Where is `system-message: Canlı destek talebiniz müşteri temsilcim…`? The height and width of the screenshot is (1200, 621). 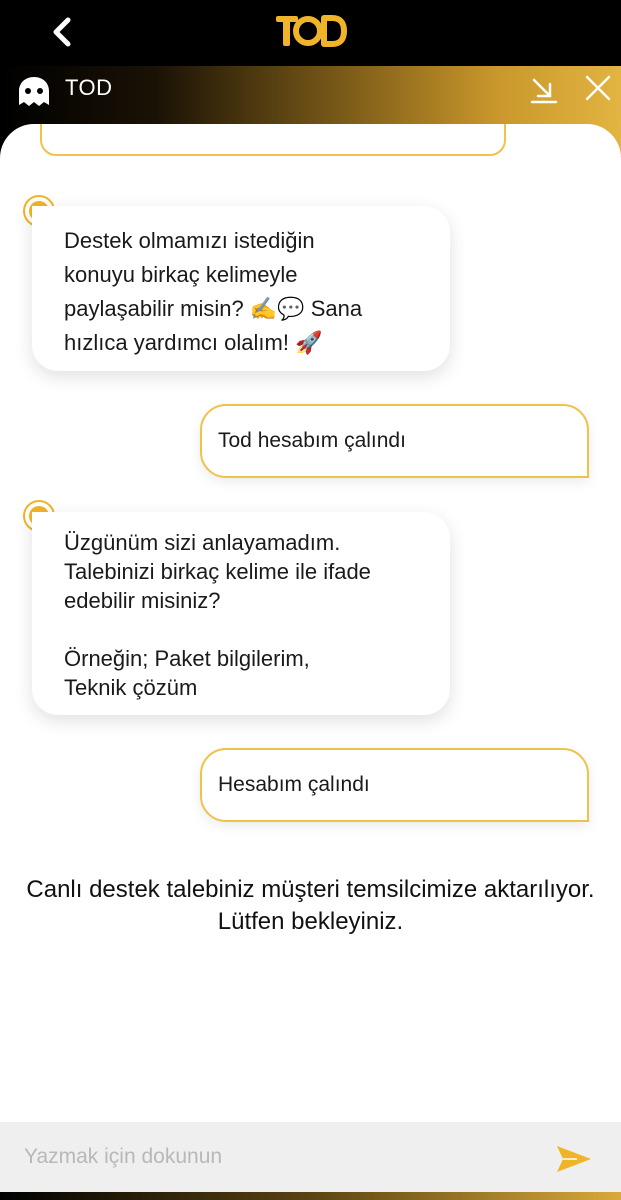
system-message: Canlı destek talebiniz müşteri temsilcim… is located at coordinates (310, 905).